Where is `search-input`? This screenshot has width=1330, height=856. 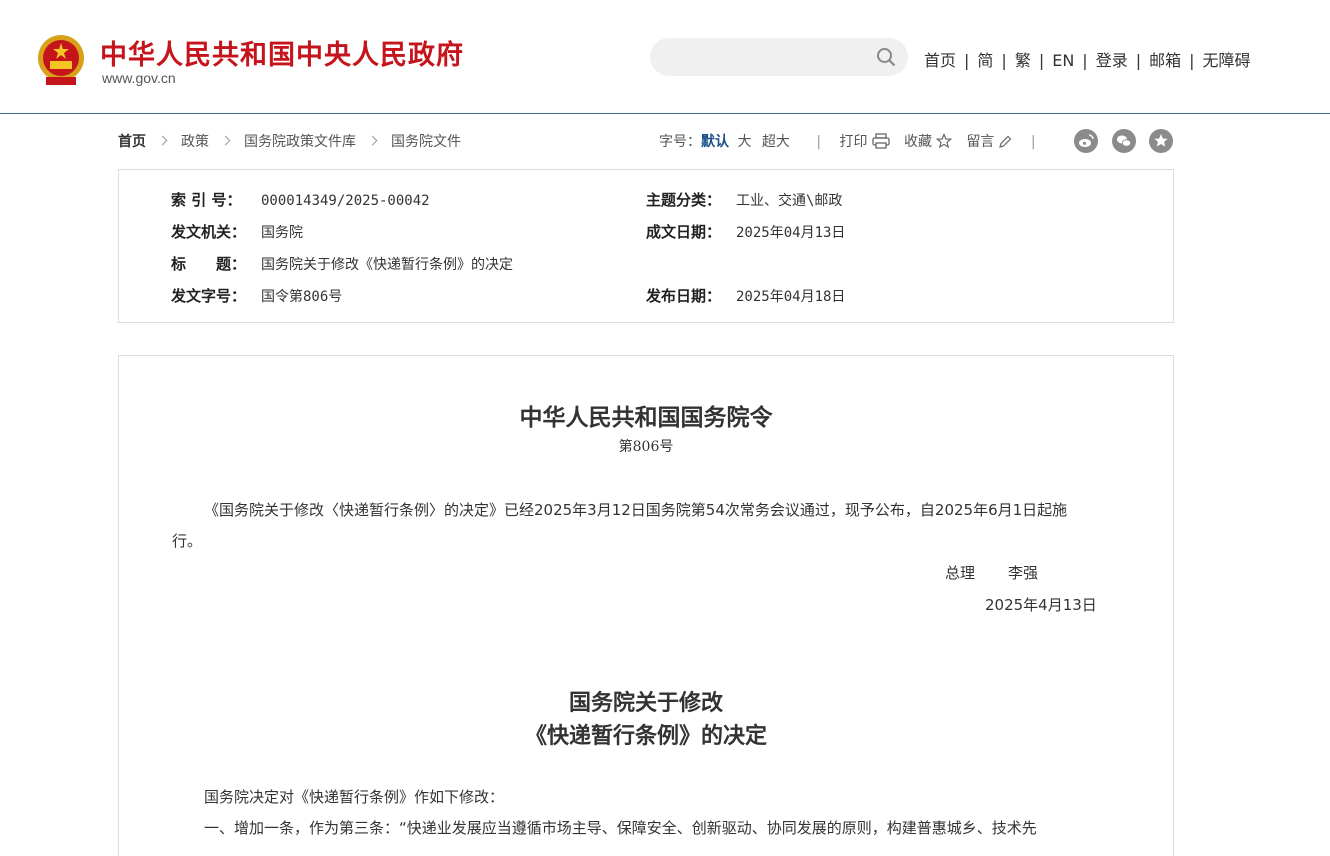 search-input is located at coordinates (779, 57).